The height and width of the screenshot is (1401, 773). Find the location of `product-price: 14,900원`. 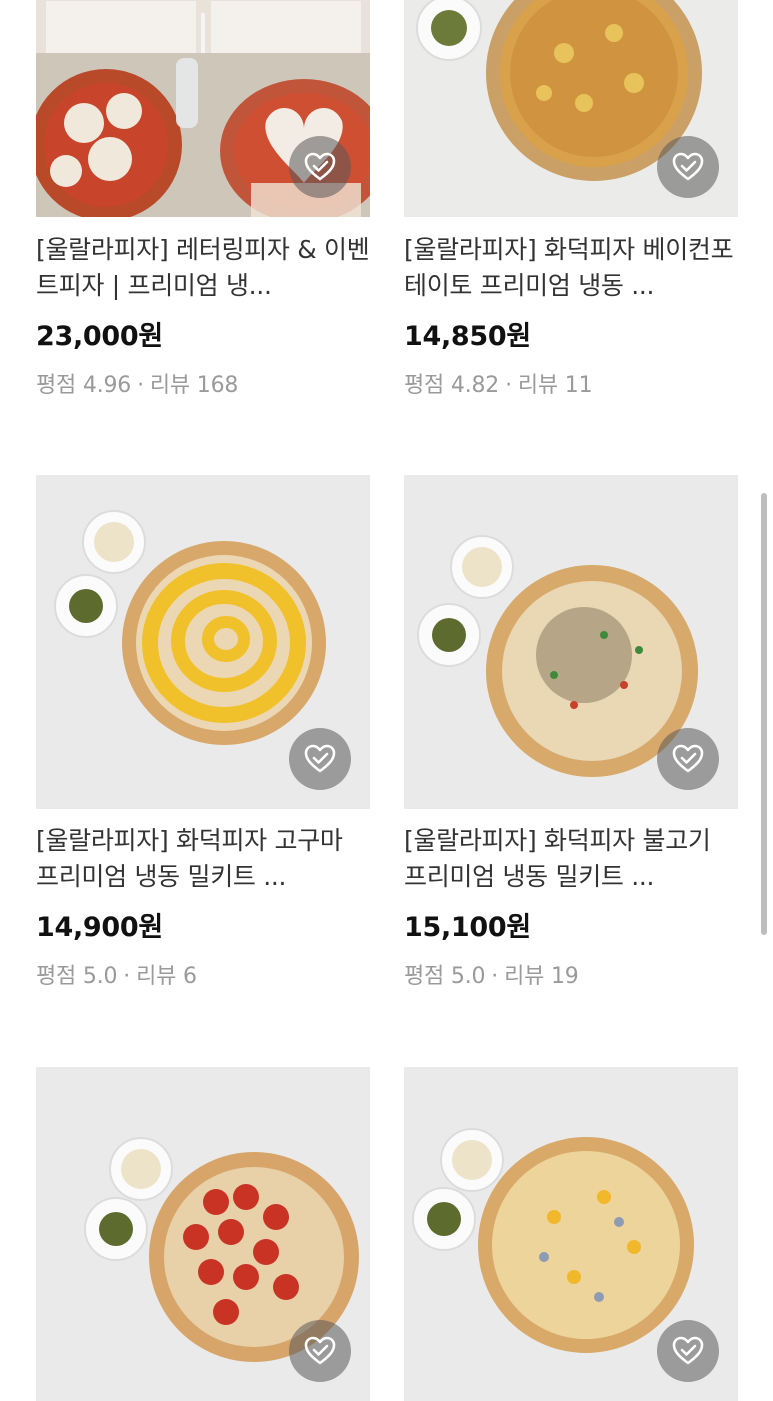

product-price: 14,900원 is located at coordinates (99, 927).